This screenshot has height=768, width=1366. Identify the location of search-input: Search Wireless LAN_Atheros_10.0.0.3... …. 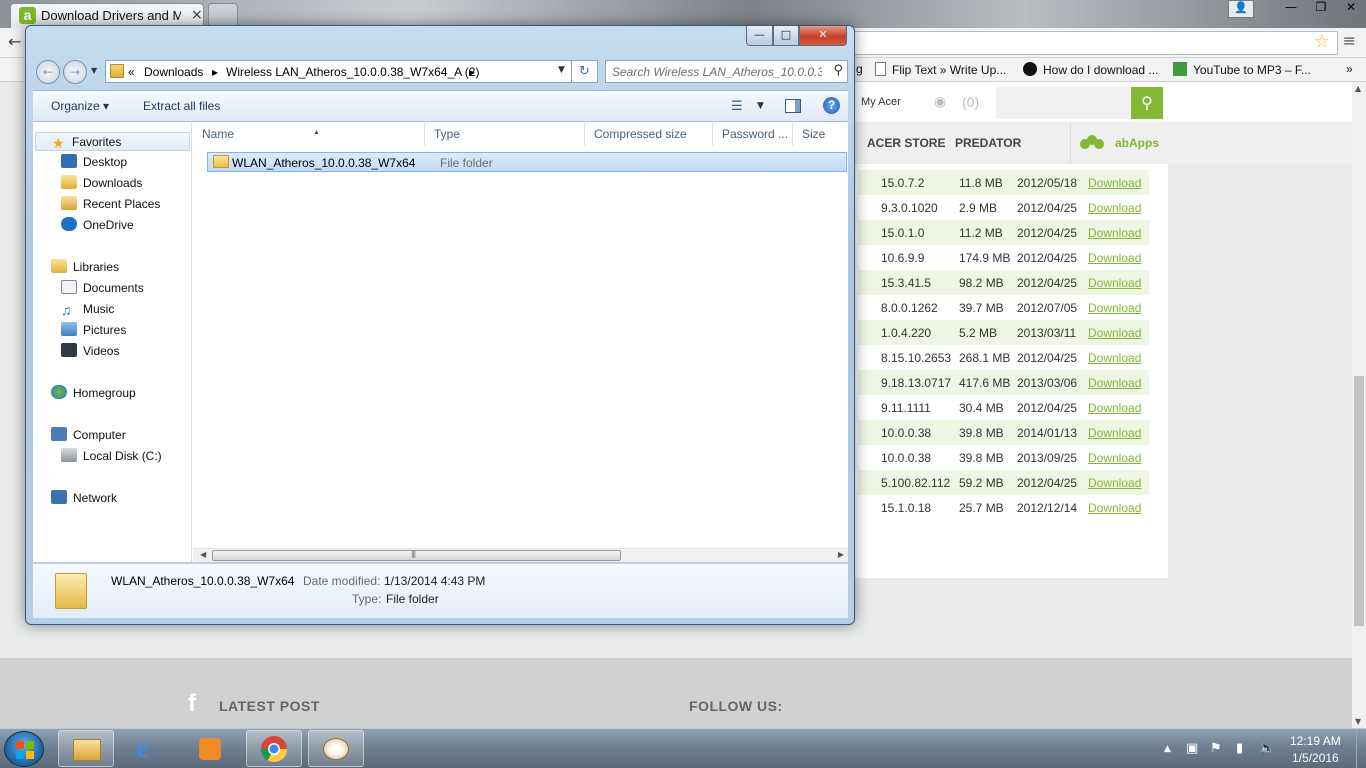
(726, 71).